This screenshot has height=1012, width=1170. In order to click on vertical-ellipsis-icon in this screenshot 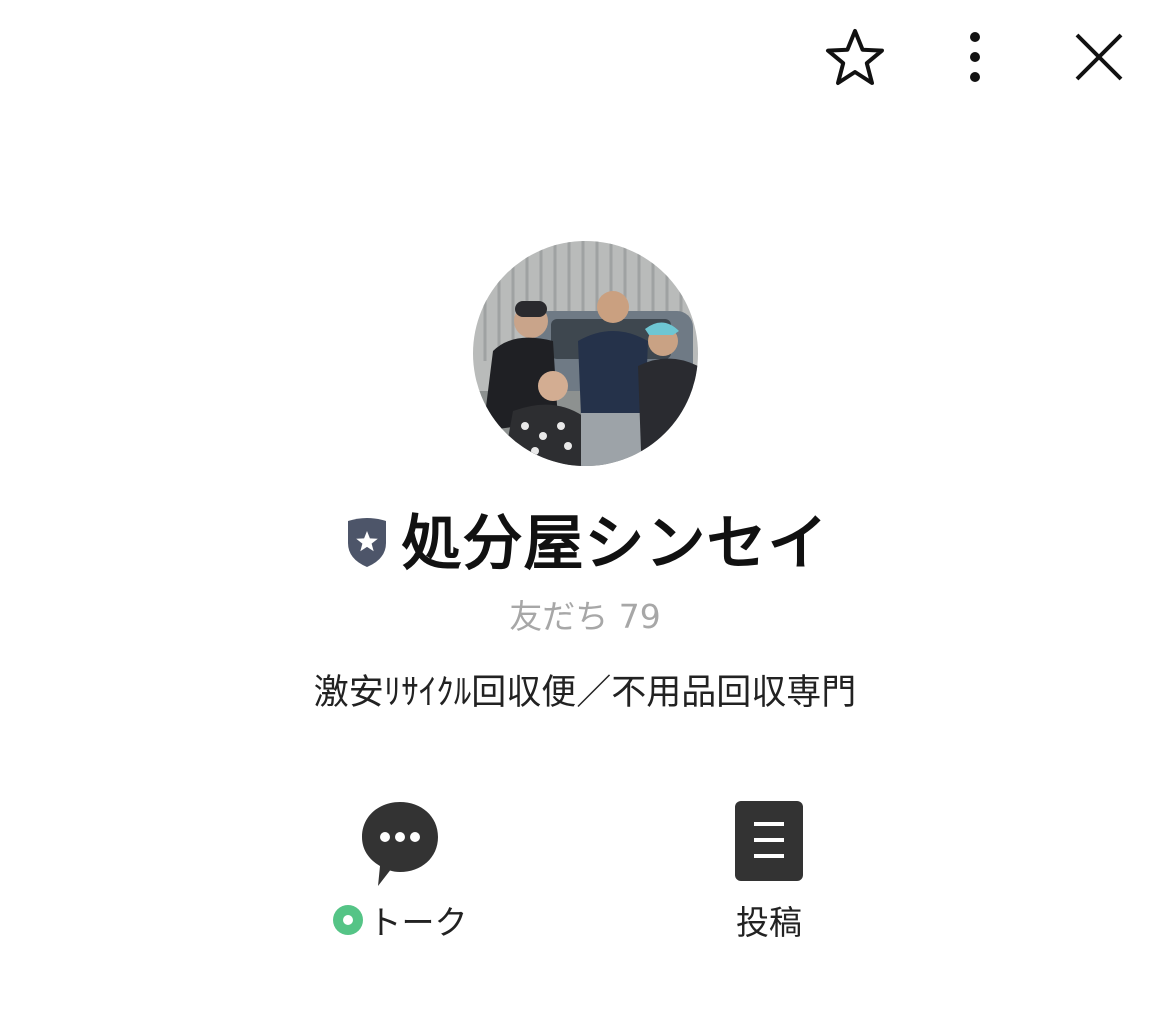, I will do `click(975, 57)`.